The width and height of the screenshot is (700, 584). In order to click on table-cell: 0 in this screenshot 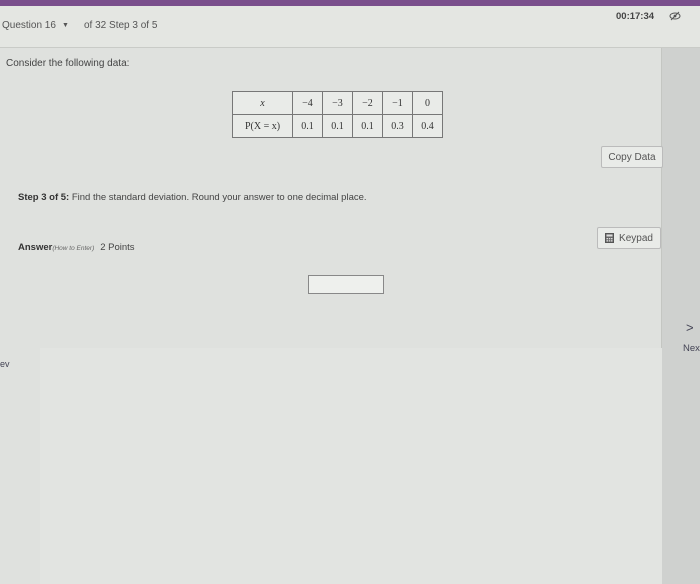, I will do `click(427, 103)`.